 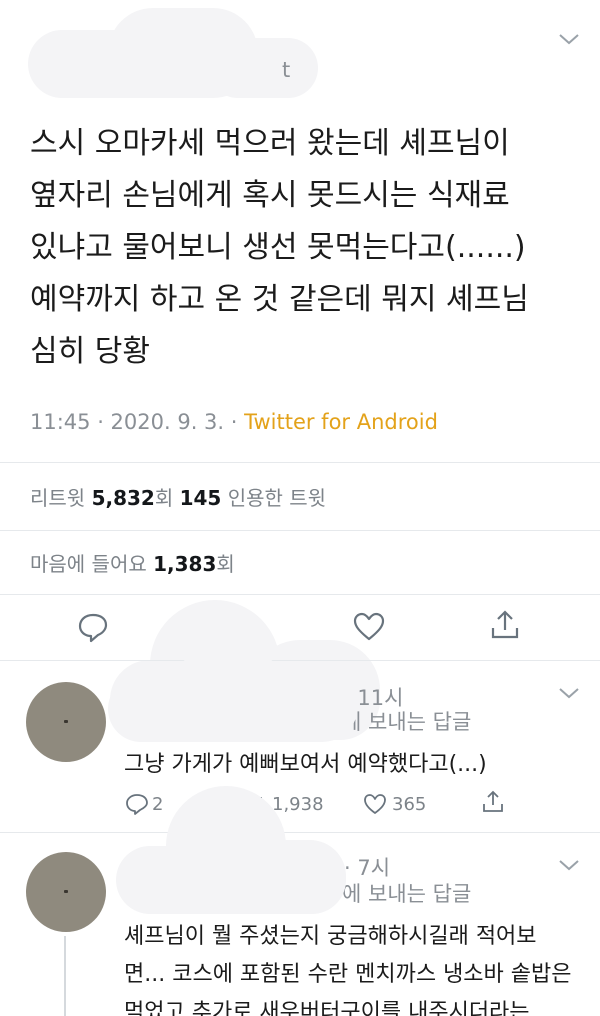 I want to click on retweet-stats: 리트윗 5,832회 145 인용한 트윗, so click(x=178, y=496).